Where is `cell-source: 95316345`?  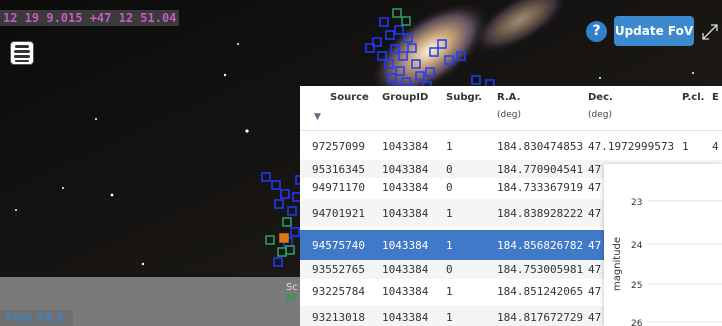 cell-source: 95316345 is located at coordinates (338, 169).